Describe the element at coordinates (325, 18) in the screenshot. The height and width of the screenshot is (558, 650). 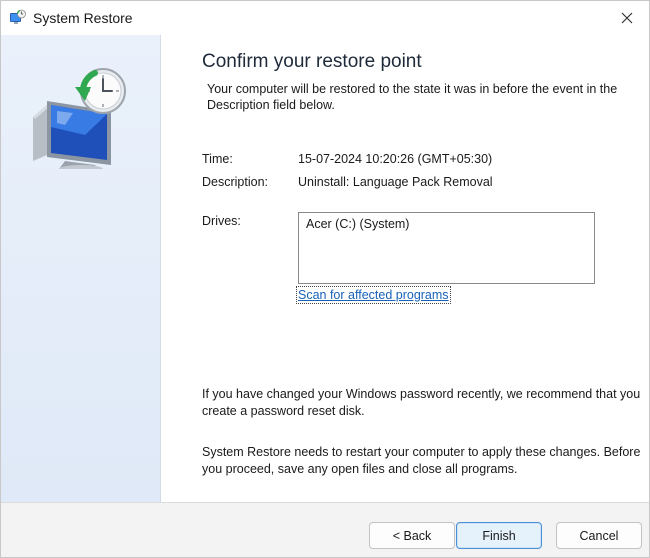
I see `title-bar: System Restore` at that location.